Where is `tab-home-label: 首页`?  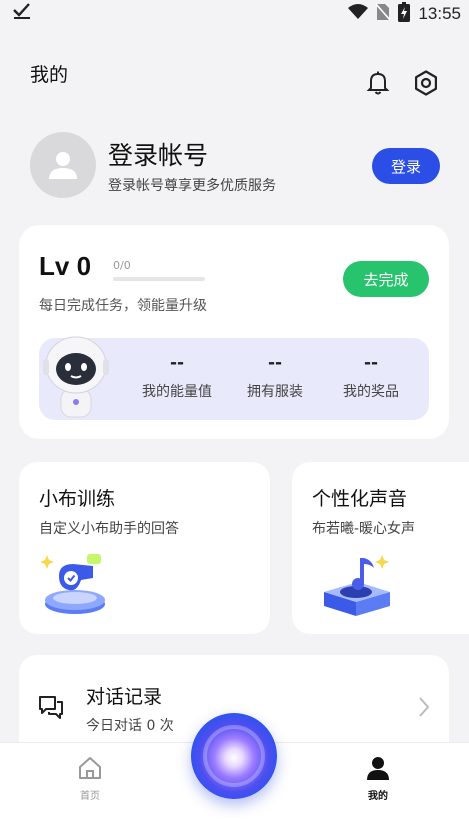 tab-home-label: 首页 is located at coordinates (90, 796).